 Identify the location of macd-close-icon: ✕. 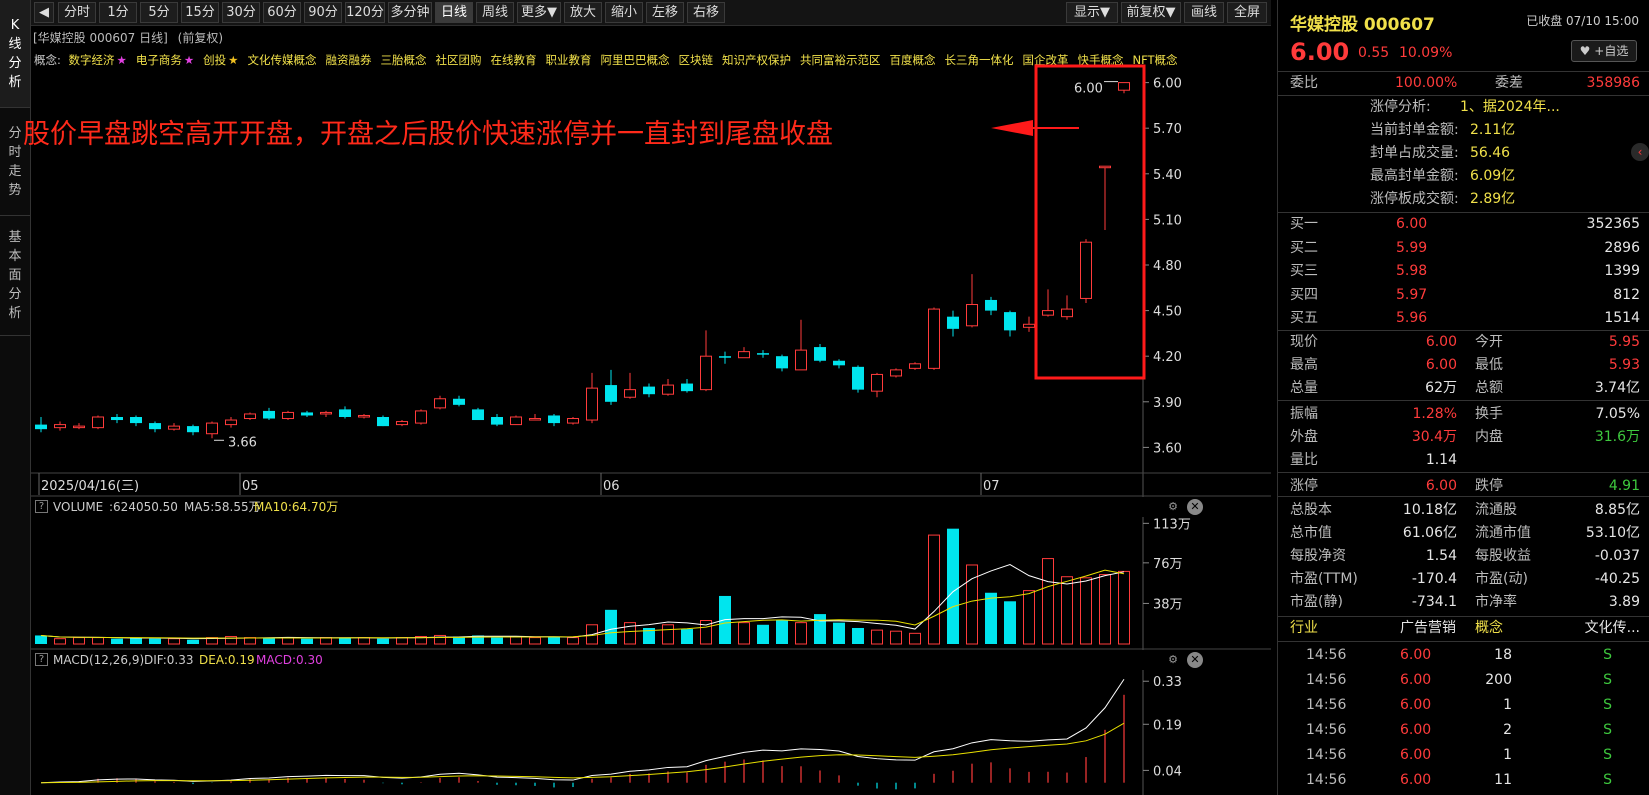
(1195, 660).